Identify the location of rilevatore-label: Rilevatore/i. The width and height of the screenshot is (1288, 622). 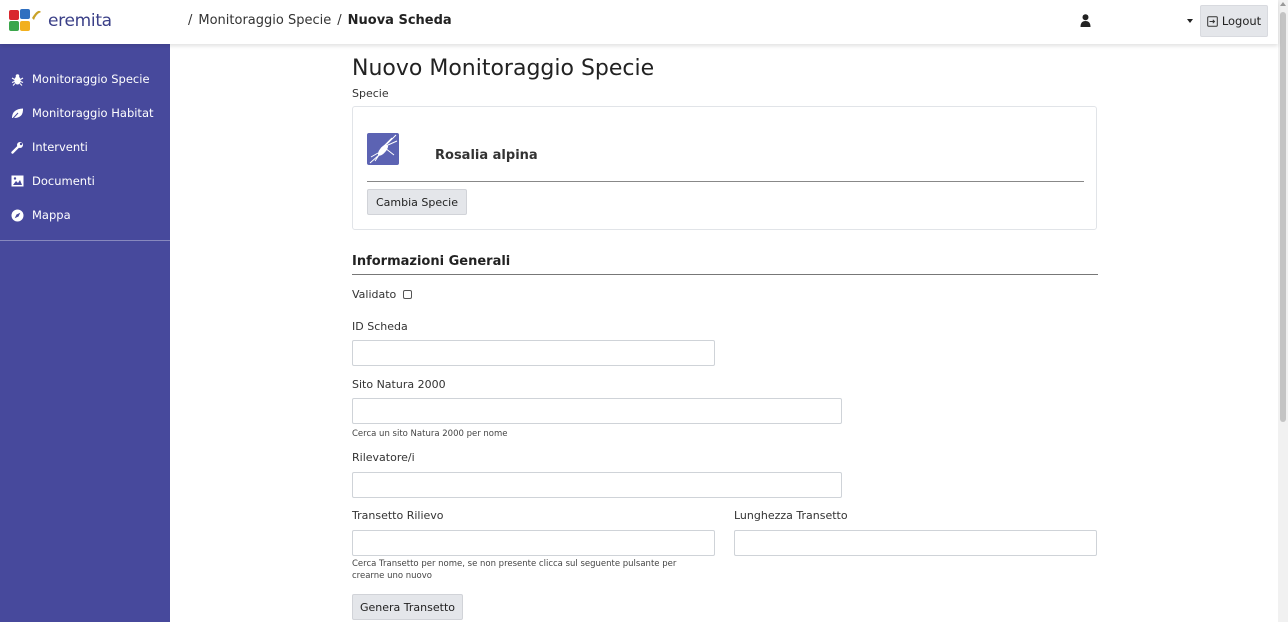
(383, 457).